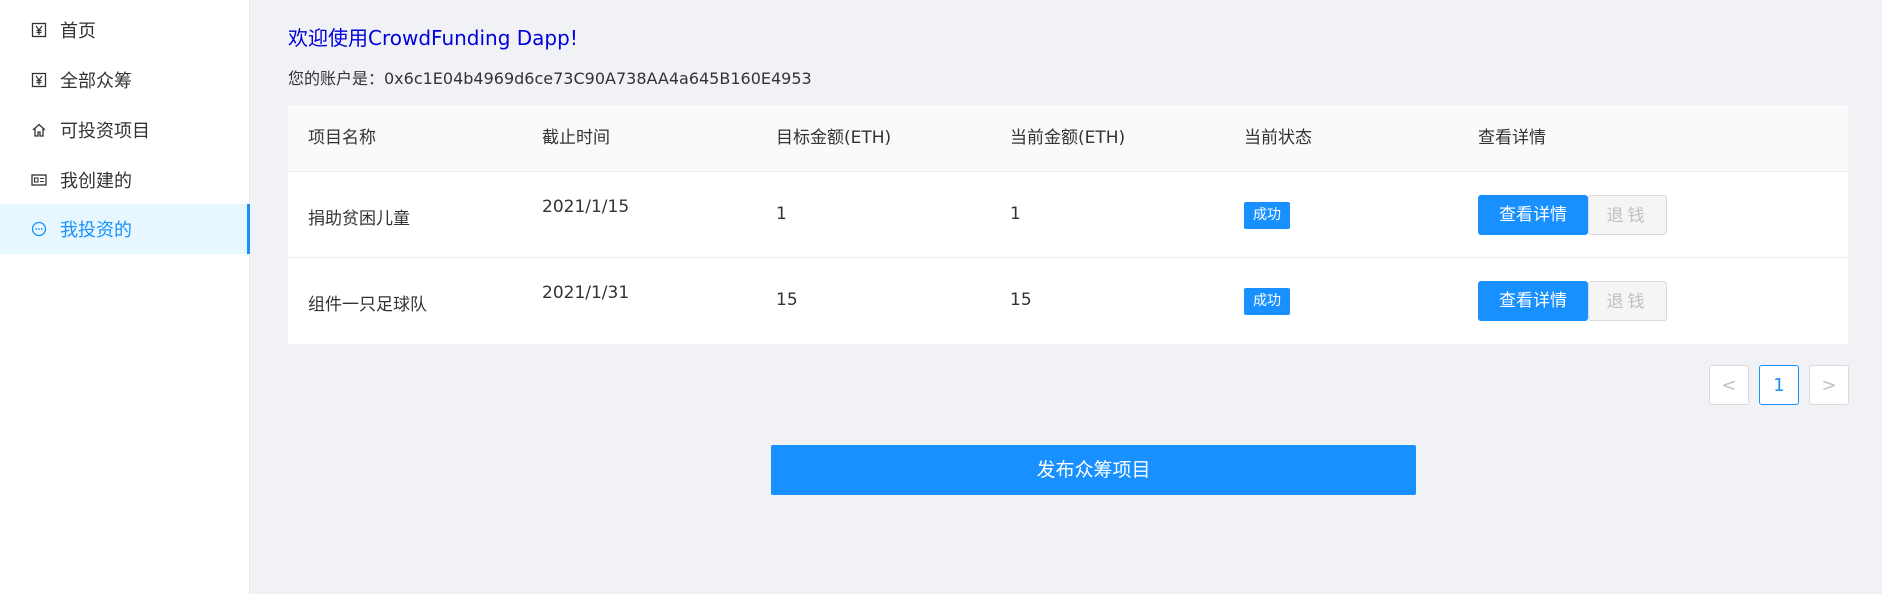 Image resolution: width=1882 pixels, height=594 pixels. Describe the element at coordinates (1068, 301) in the screenshot. I see `table-row: 组件一只足球队 2021/1/31 15 15 成功 查看详情 退钱` at that location.